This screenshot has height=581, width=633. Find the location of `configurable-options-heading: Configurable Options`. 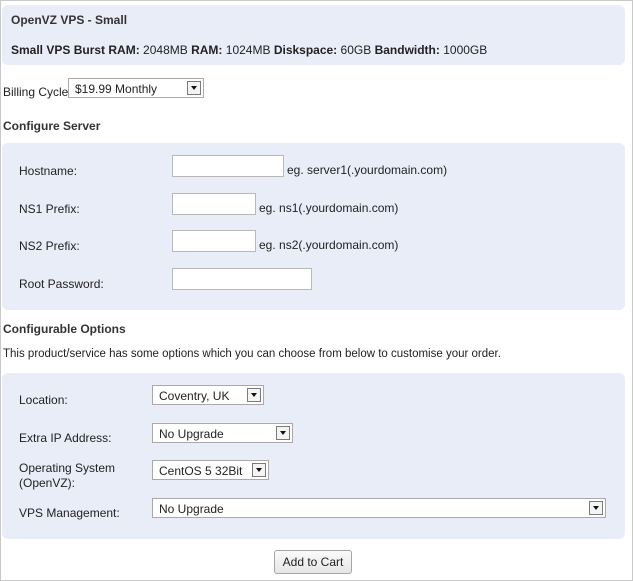

configurable-options-heading: Configurable Options is located at coordinates (64, 329).